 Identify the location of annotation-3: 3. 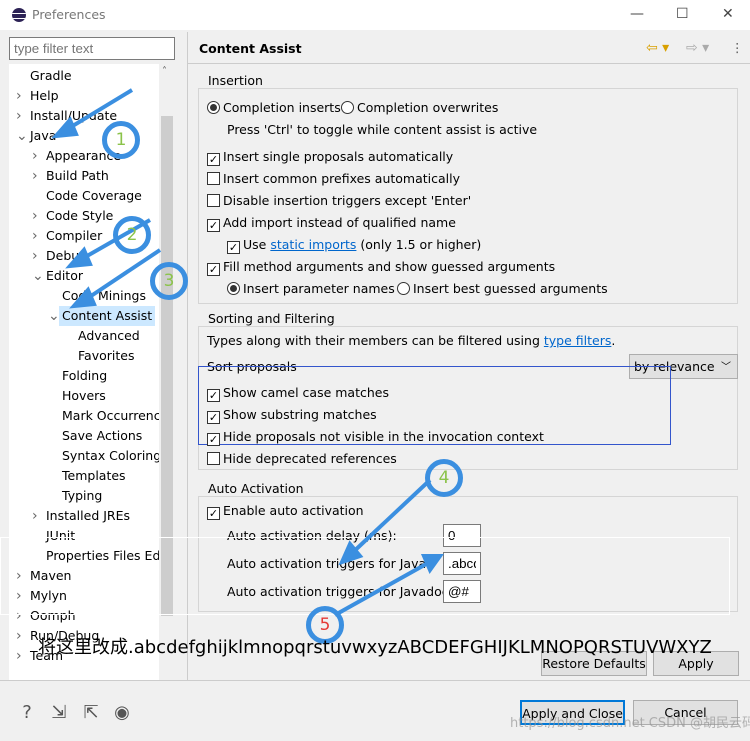
(169, 281).